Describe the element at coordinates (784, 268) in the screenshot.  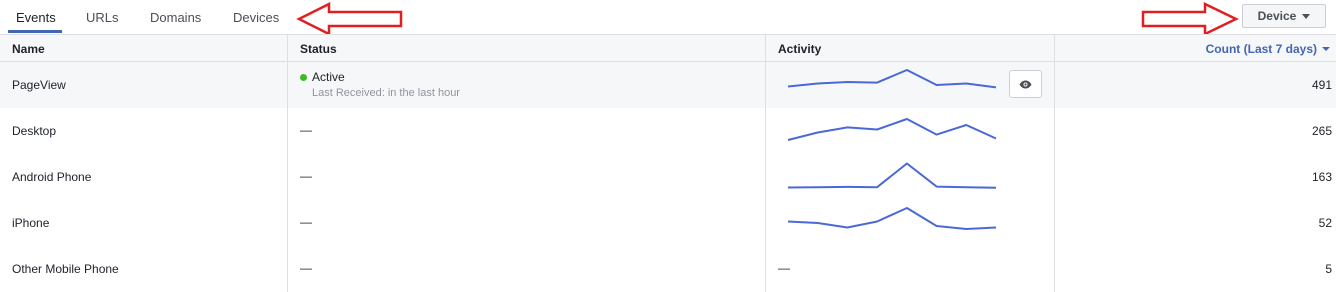
I see `activity-cell: —` at that location.